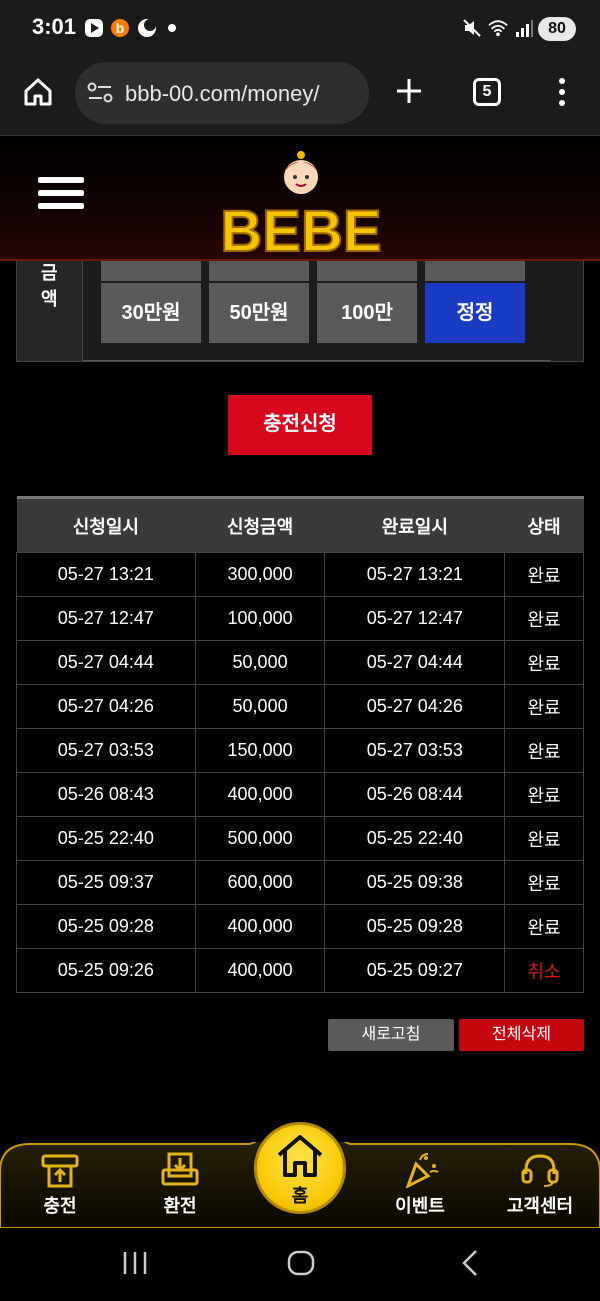 The height and width of the screenshot is (1301, 600). I want to click on table-row: 05-27 03:53 150,000 05-27 03:53 완료, so click(300, 750).